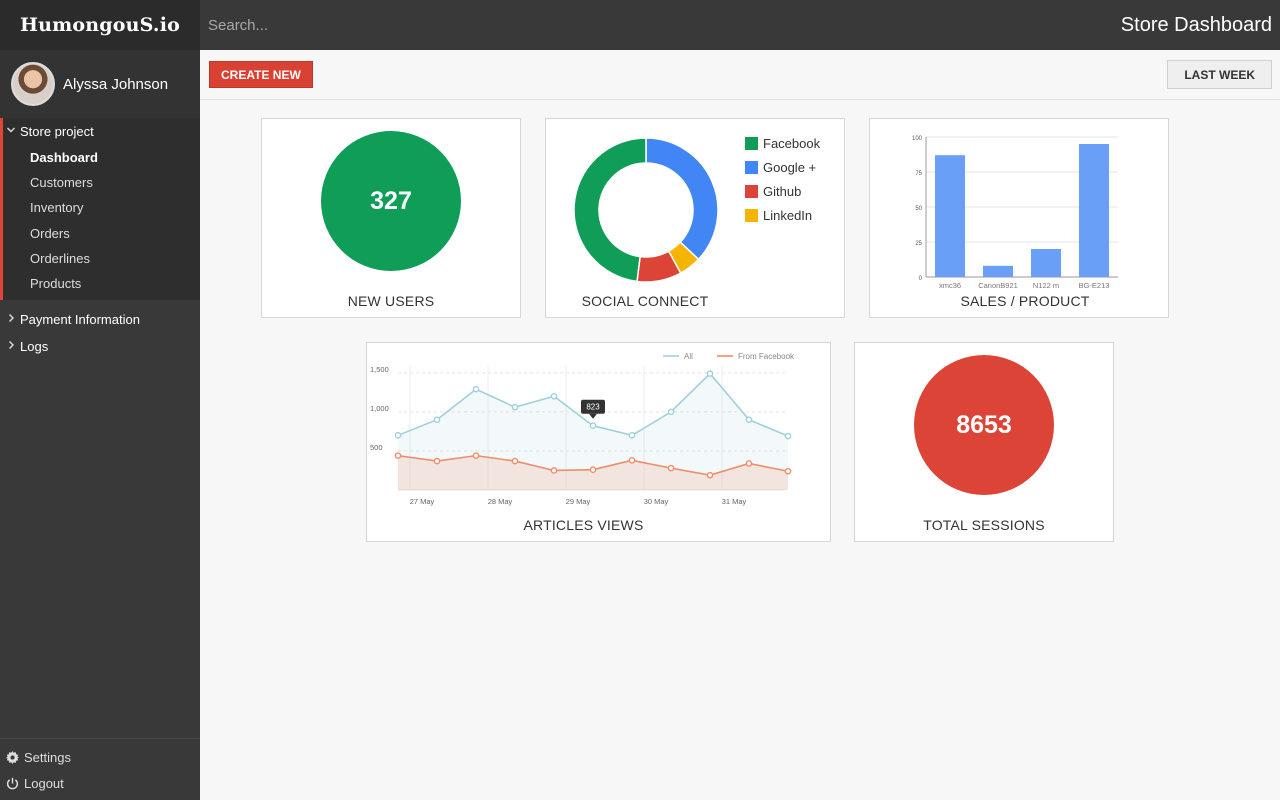 This screenshot has width=1280, height=800. I want to click on sidebar-footer: Settings Logout, so click(100, 769).